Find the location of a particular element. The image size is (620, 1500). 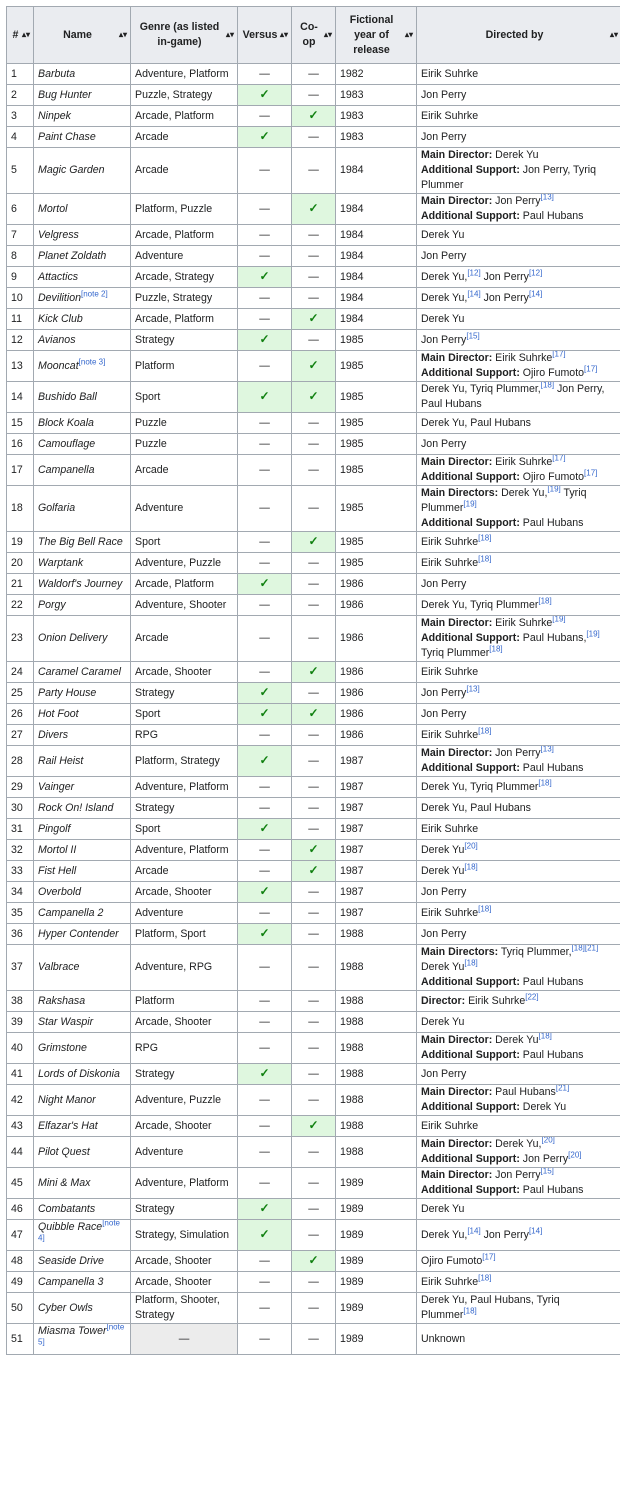

genre-cell: Adventure, RPG is located at coordinates (184, 967).